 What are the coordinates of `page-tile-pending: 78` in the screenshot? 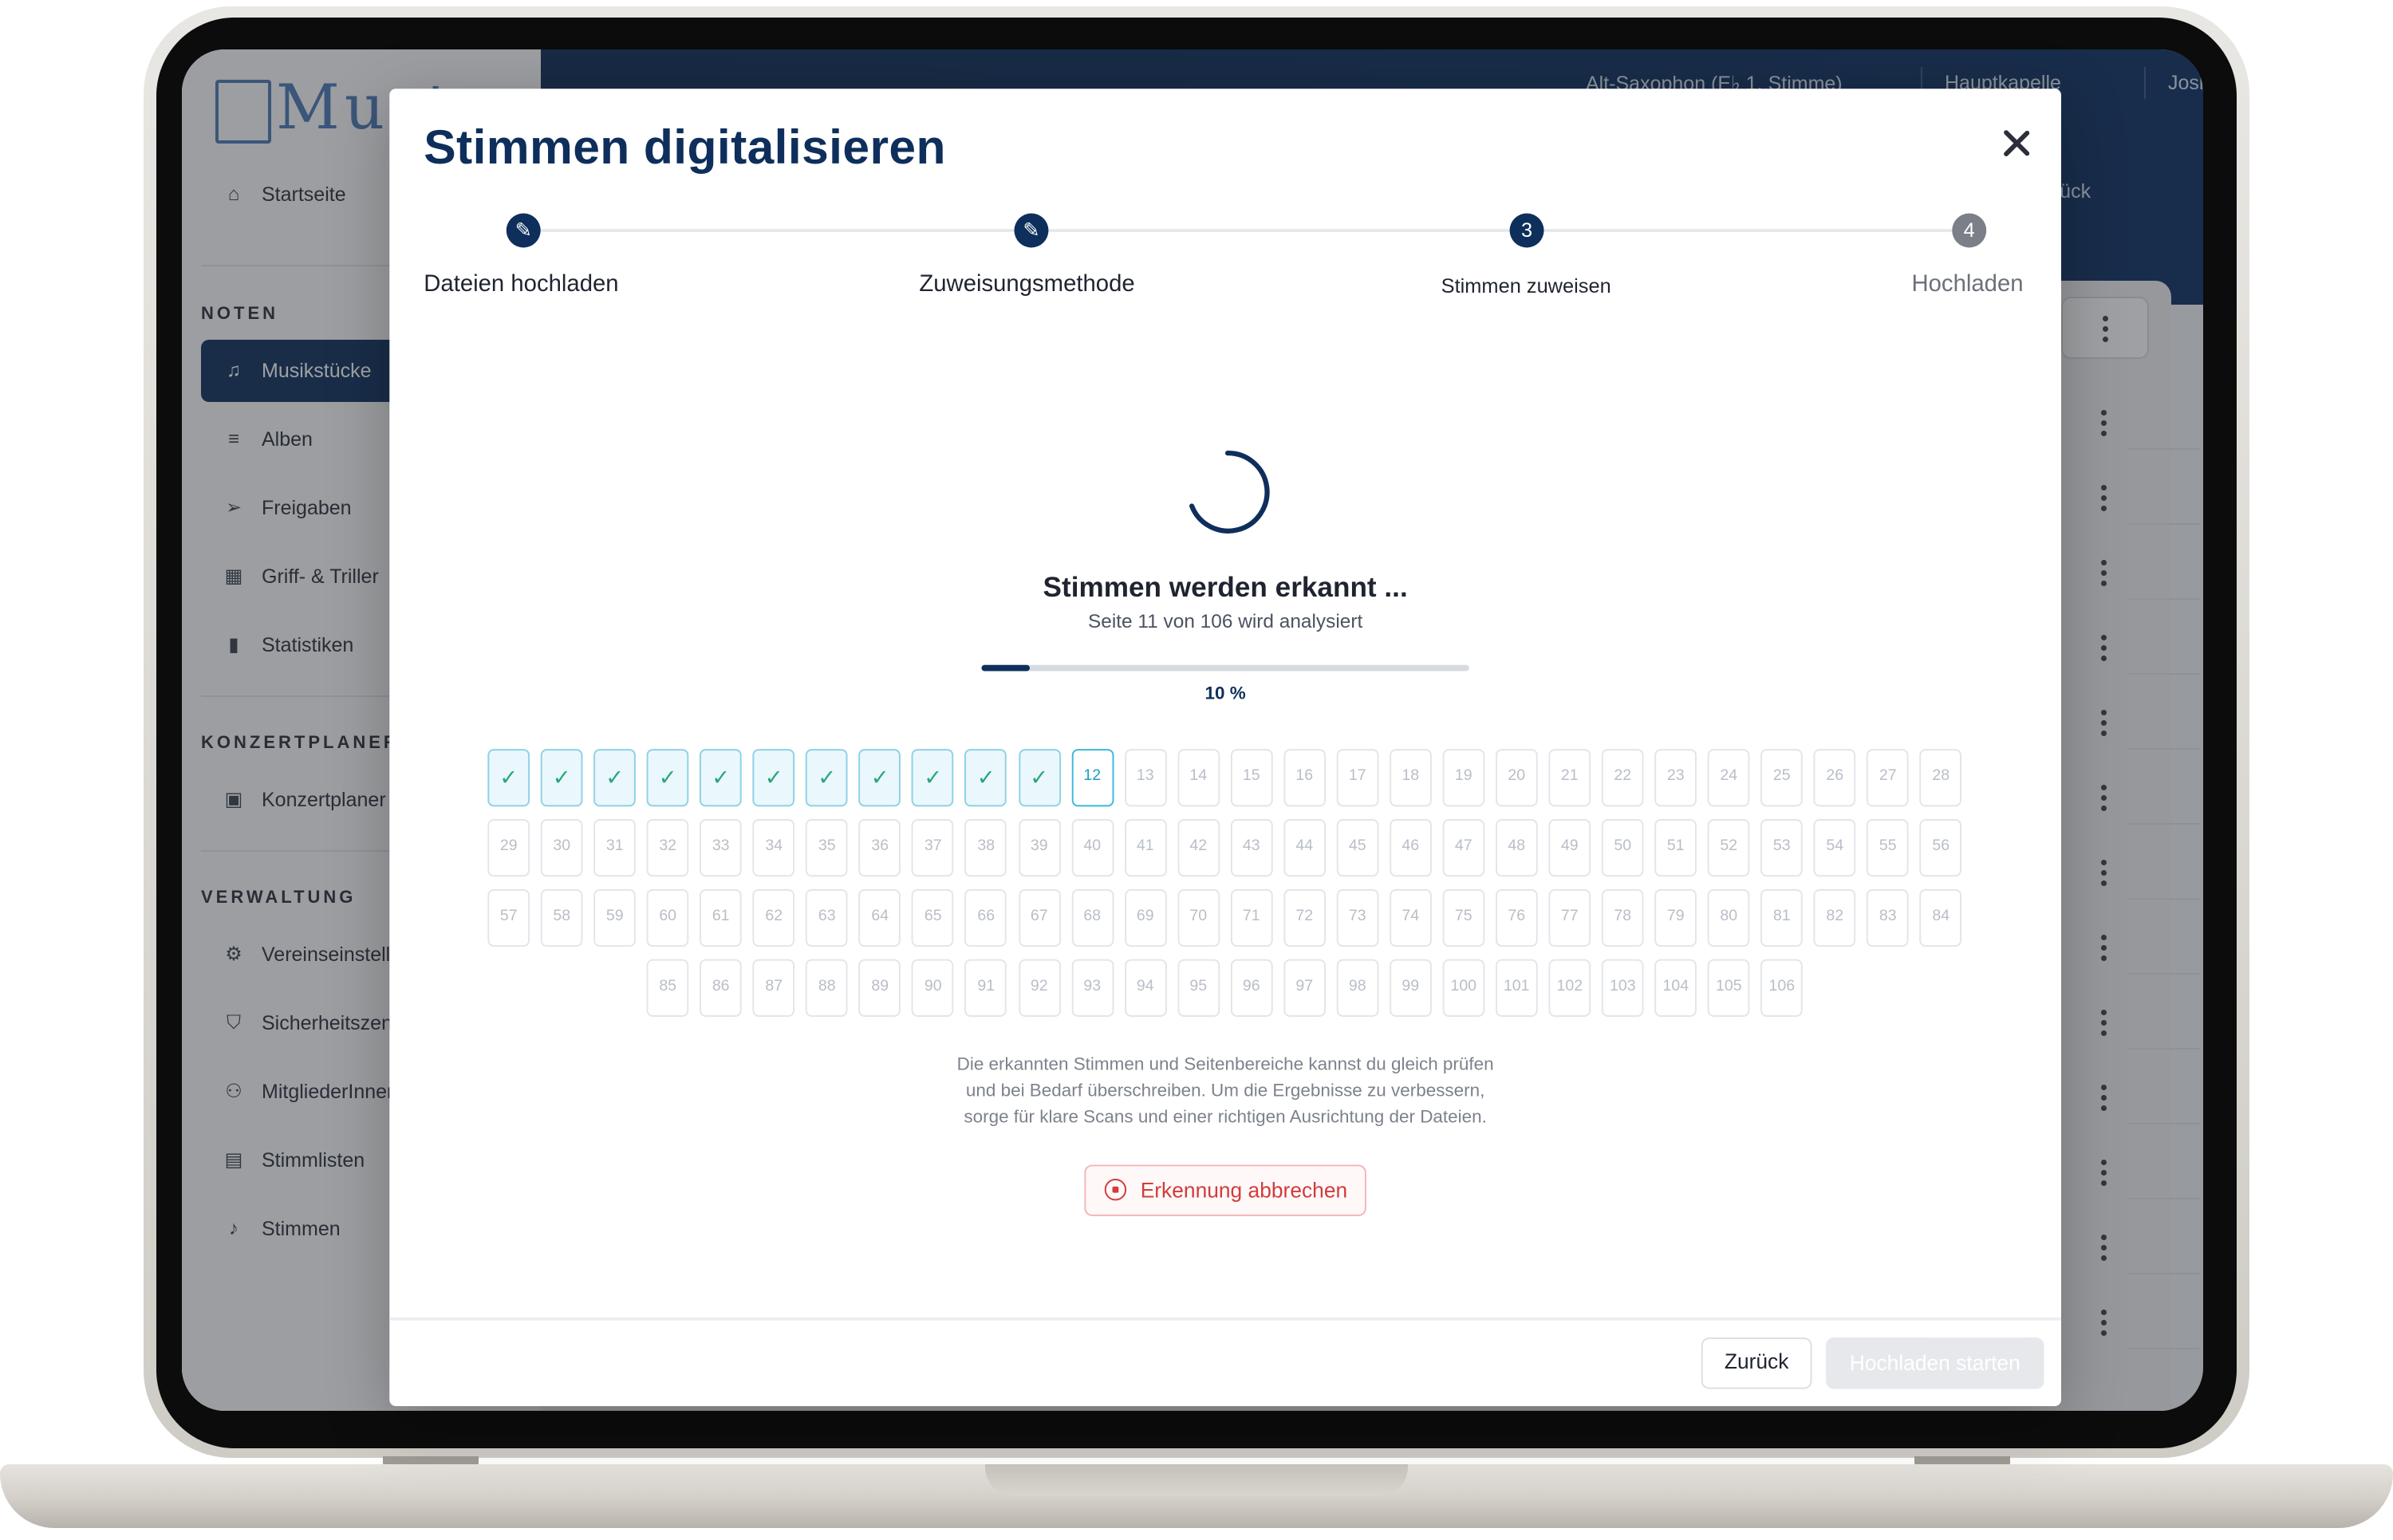 It's located at (1622, 918).